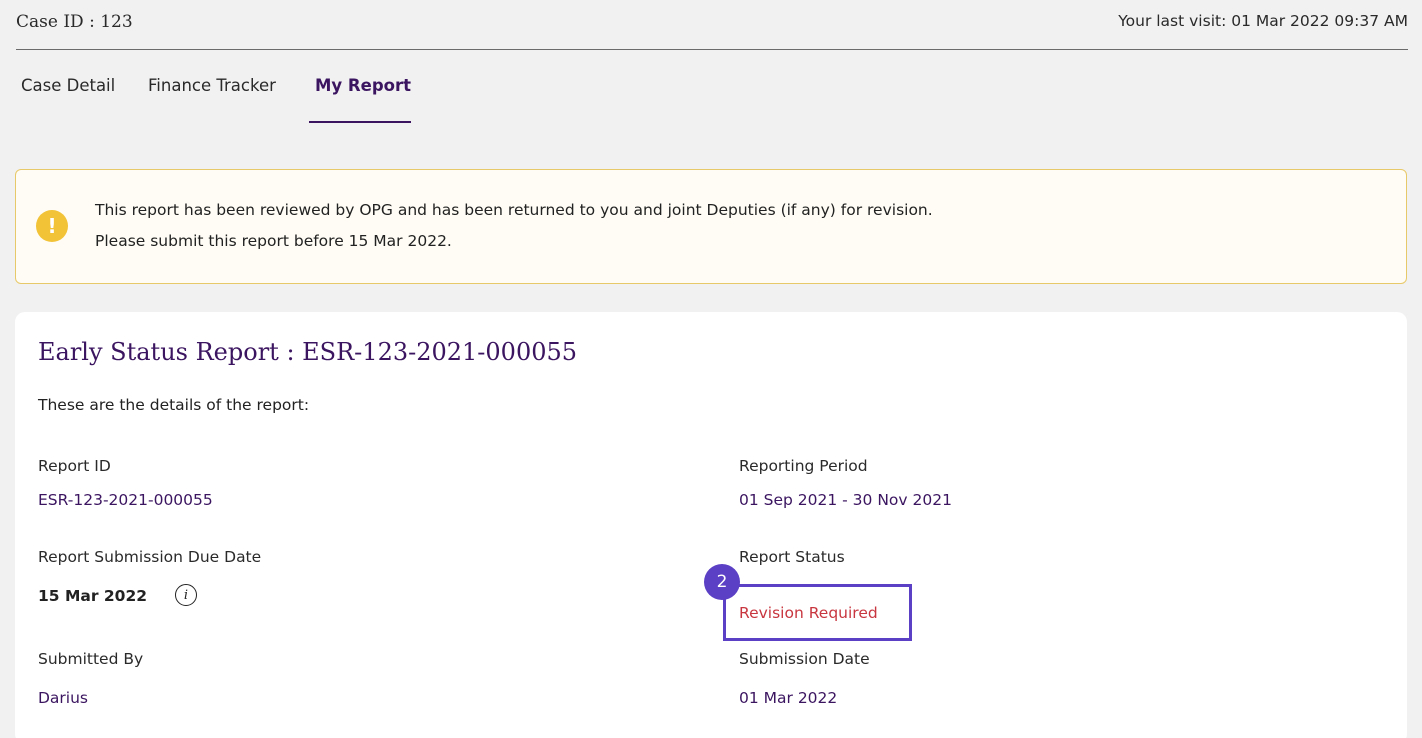 Image resolution: width=1422 pixels, height=738 pixels. What do you see at coordinates (817, 612) in the screenshot?
I see `status-highlight-box` at bounding box center [817, 612].